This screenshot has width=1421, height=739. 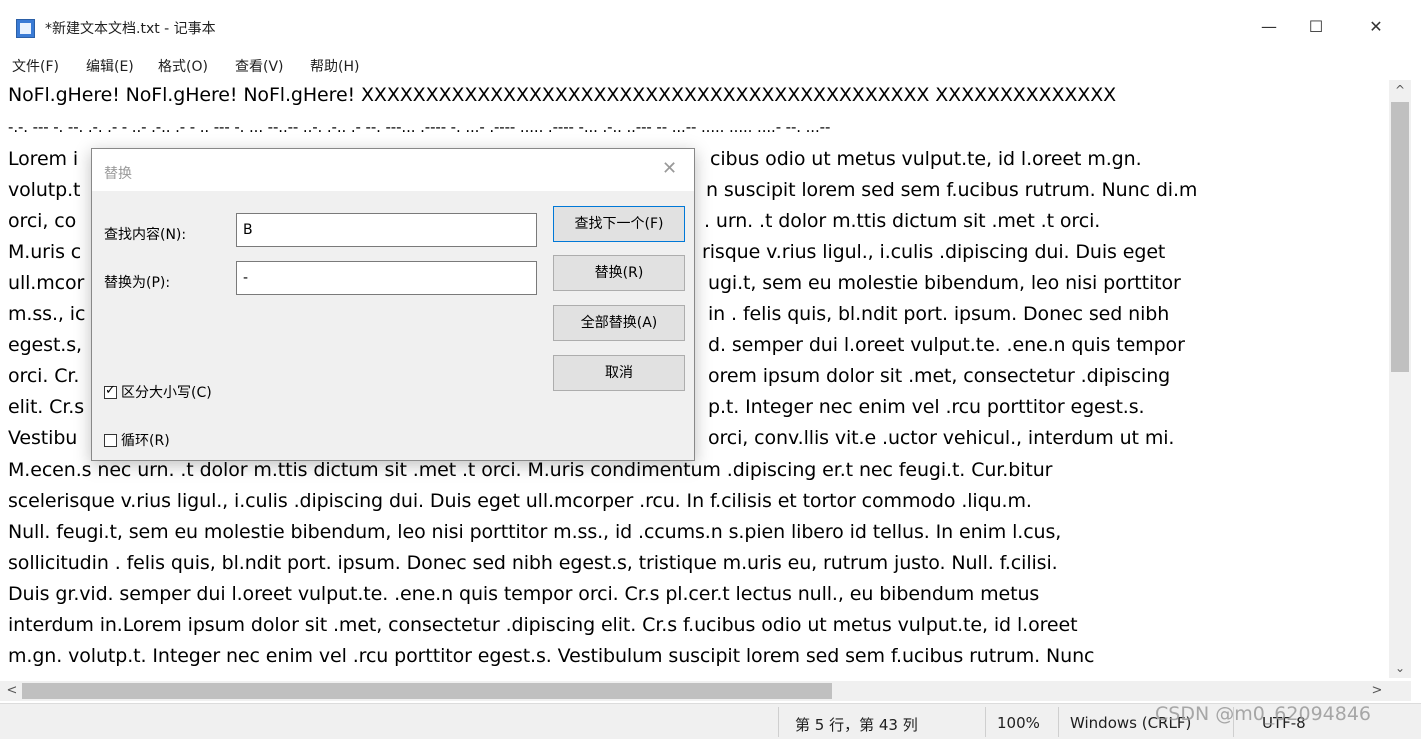 What do you see at coordinates (619, 373) in the screenshot?
I see `cancel-button: 取消` at bounding box center [619, 373].